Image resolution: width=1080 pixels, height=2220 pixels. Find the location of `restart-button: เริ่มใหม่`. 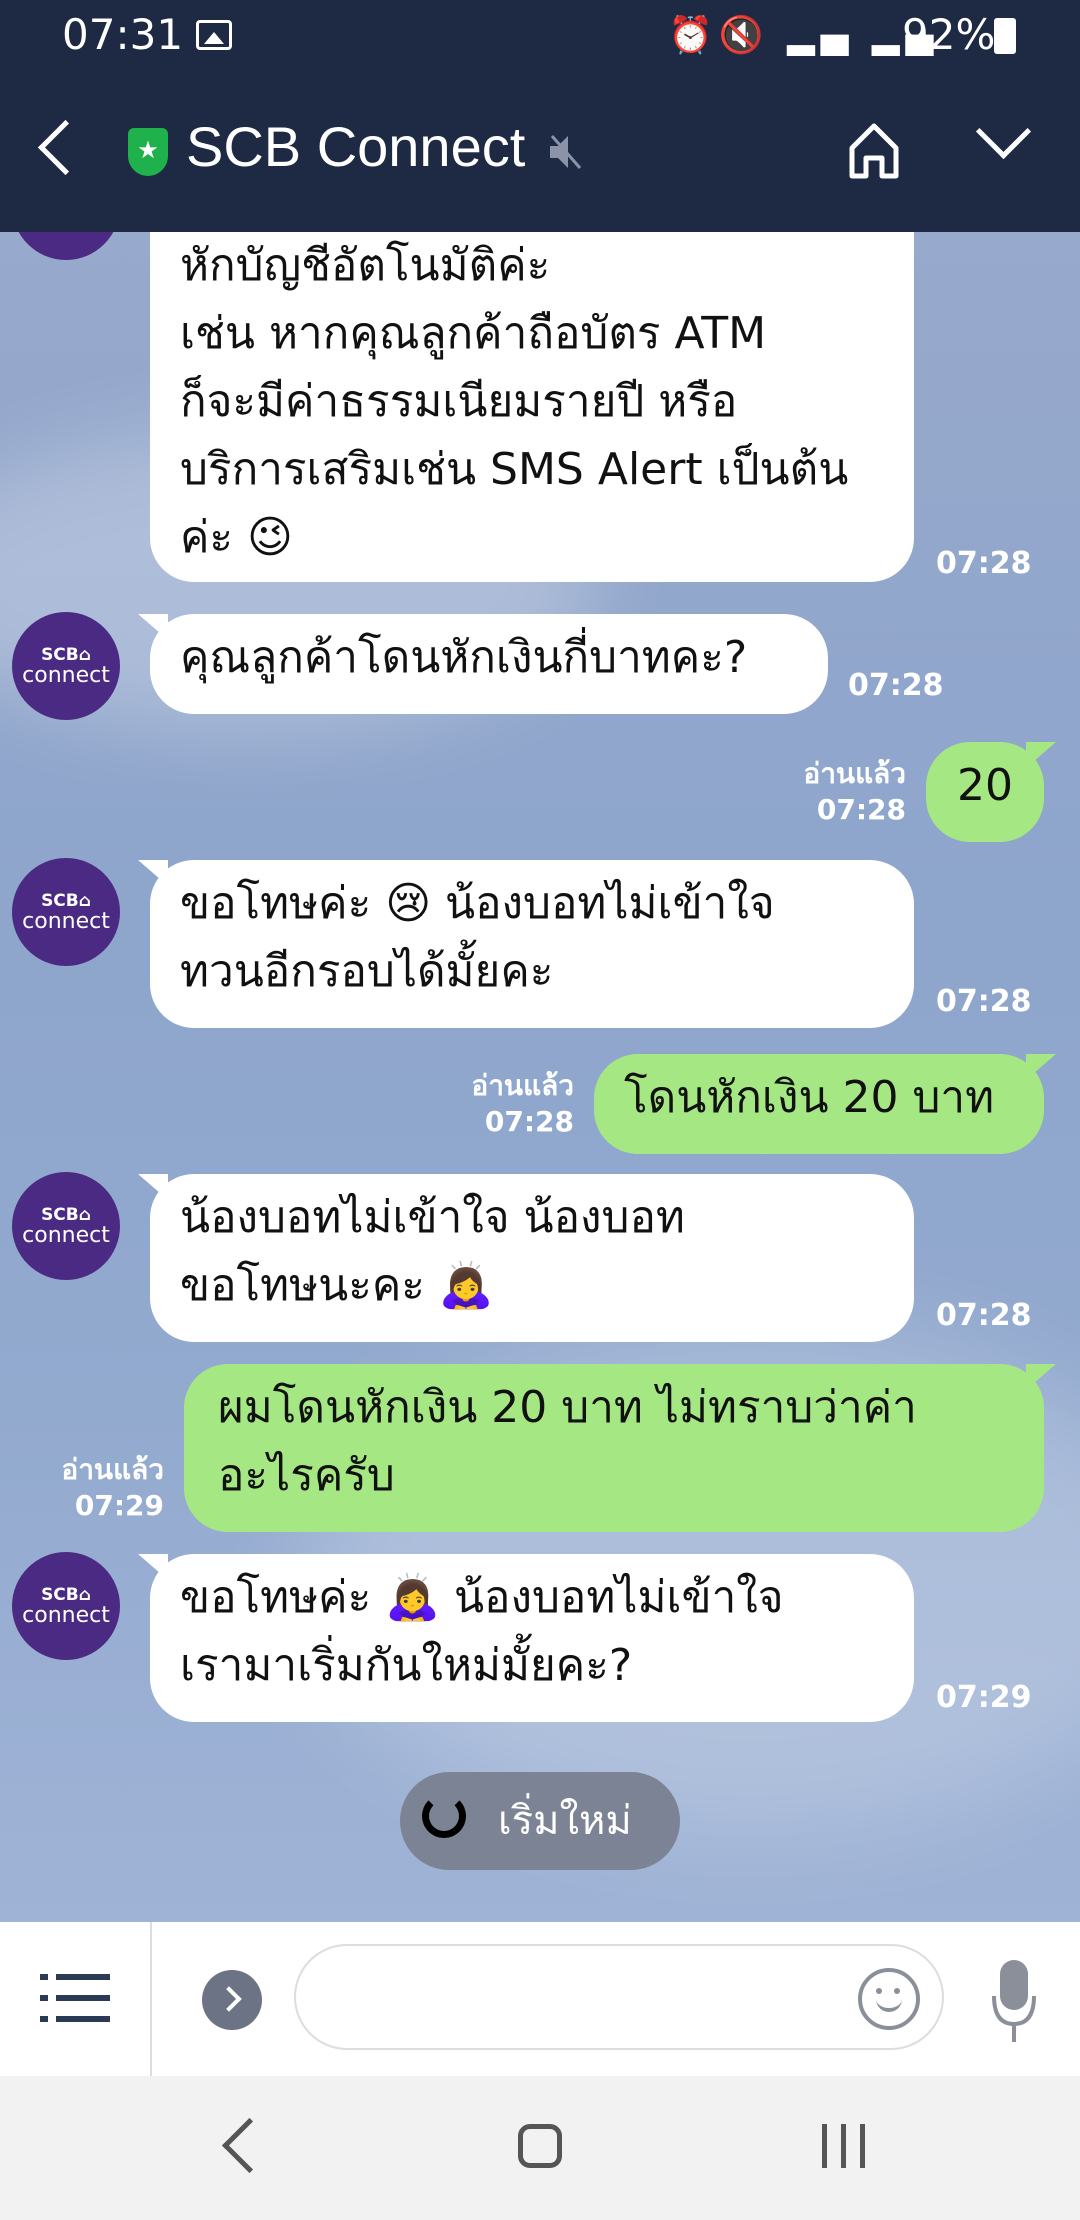

restart-button: เริ่มใหม่ is located at coordinates (540, 1821).